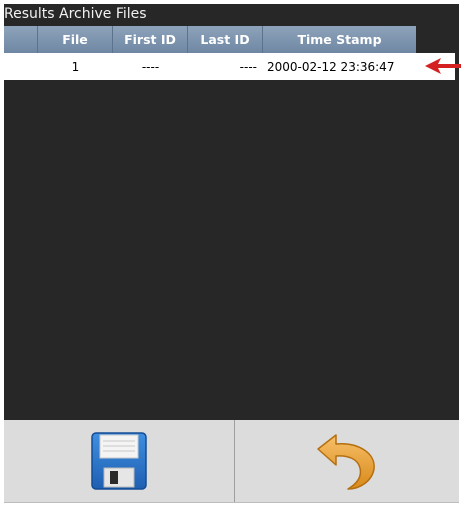 This screenshot has height=505, width=463. I want to click on column-header-file: File, so click(75, 39).